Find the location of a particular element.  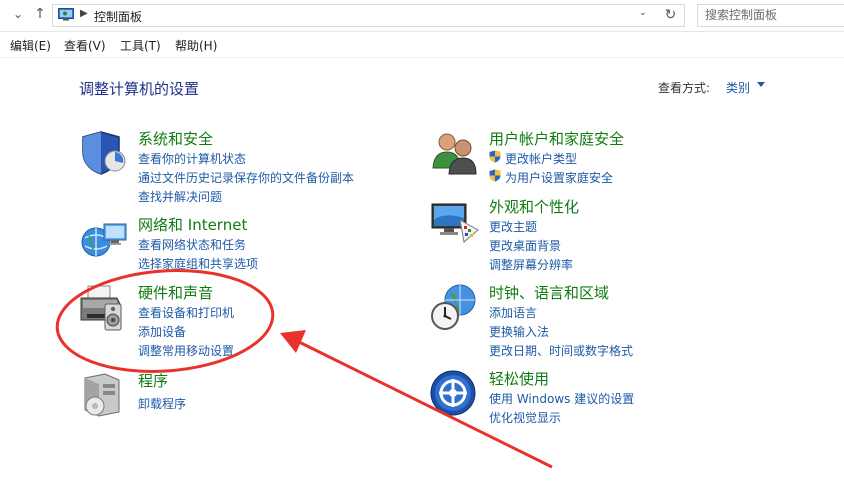

menu-view: 查看(V) is located at coordinates (85, 45).